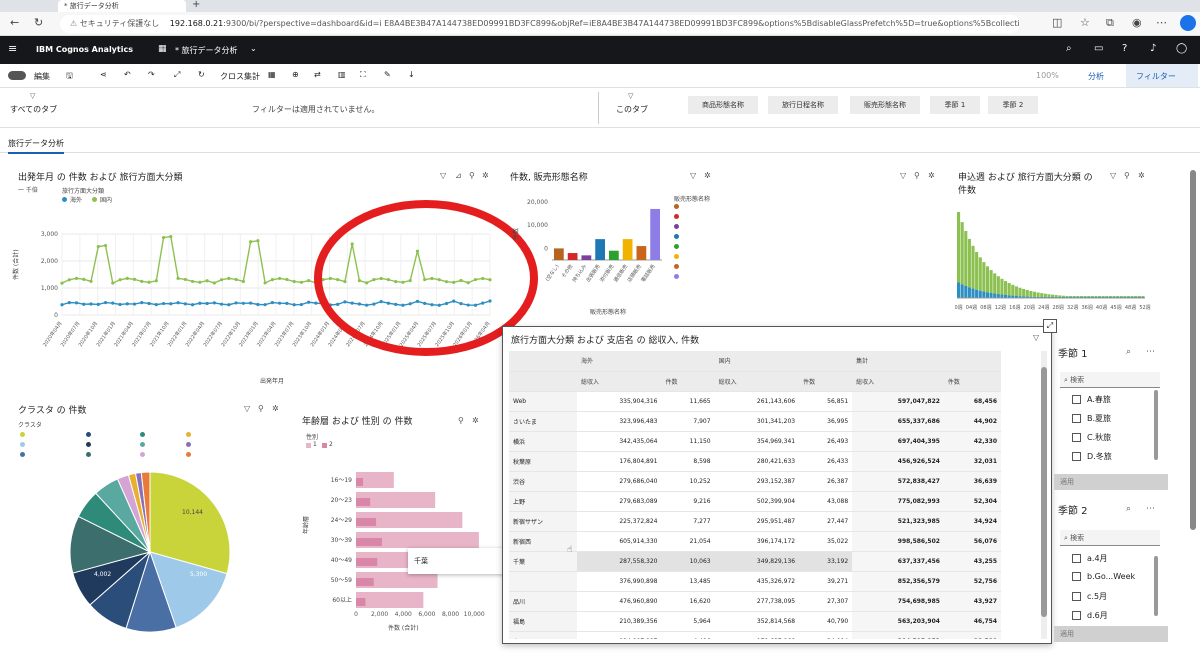  I want to click on redo-icon: ↷, so click(151, 74).